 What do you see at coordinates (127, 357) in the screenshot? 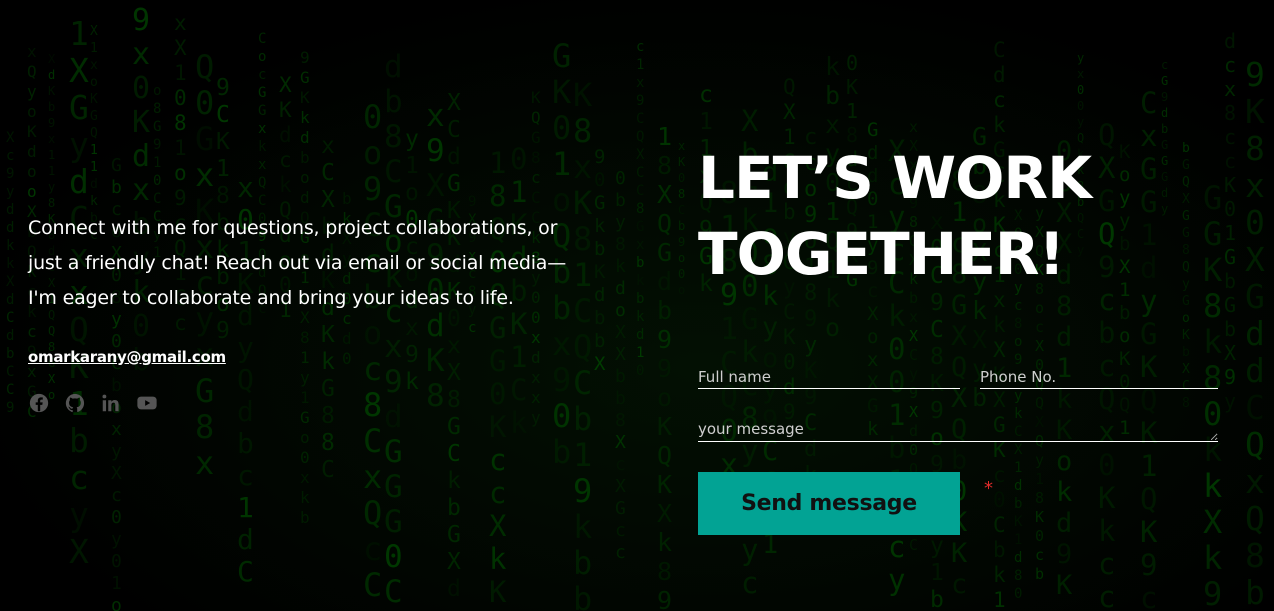
I see `email-link: omarkarany@gmail.com` at bounding box center [127, 357].